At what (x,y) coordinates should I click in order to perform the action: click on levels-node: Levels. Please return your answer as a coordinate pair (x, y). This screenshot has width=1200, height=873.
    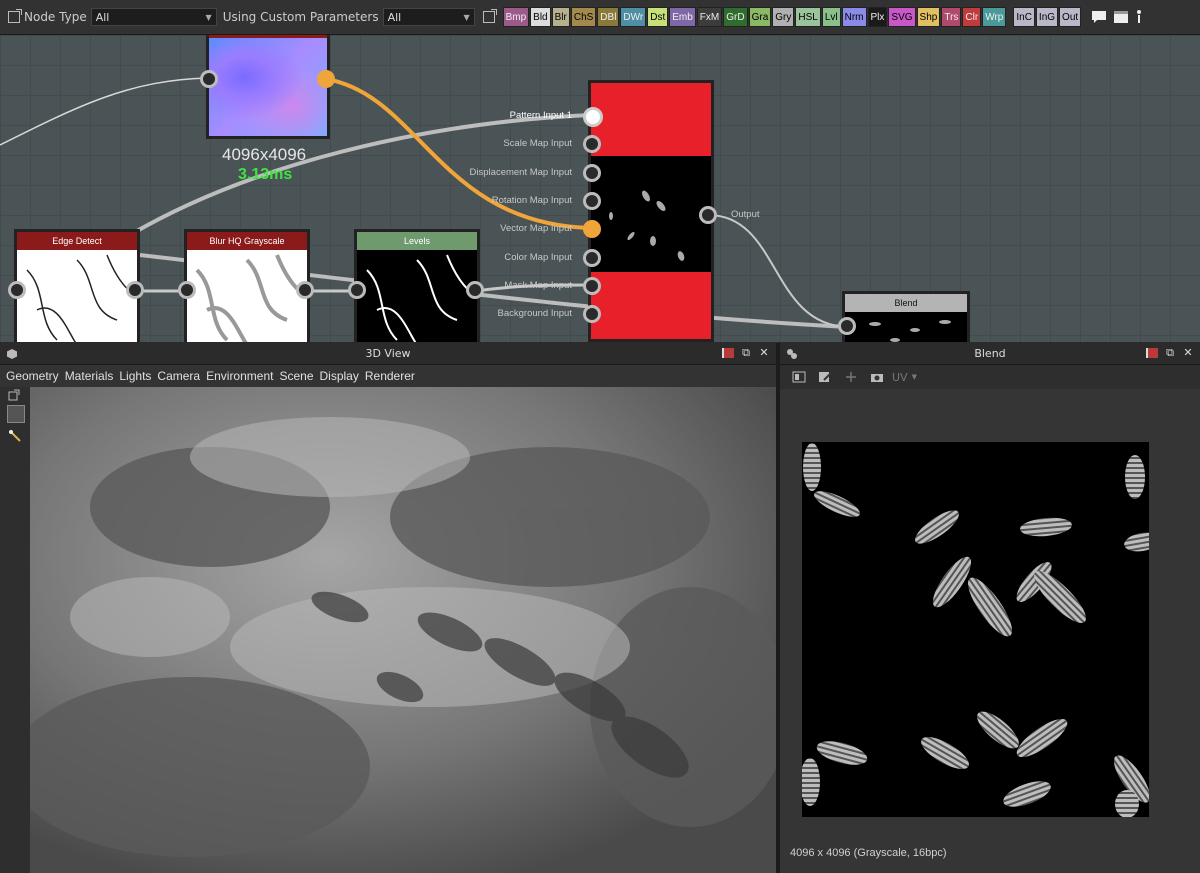
    Looking at the image, I should click on (417, 285).